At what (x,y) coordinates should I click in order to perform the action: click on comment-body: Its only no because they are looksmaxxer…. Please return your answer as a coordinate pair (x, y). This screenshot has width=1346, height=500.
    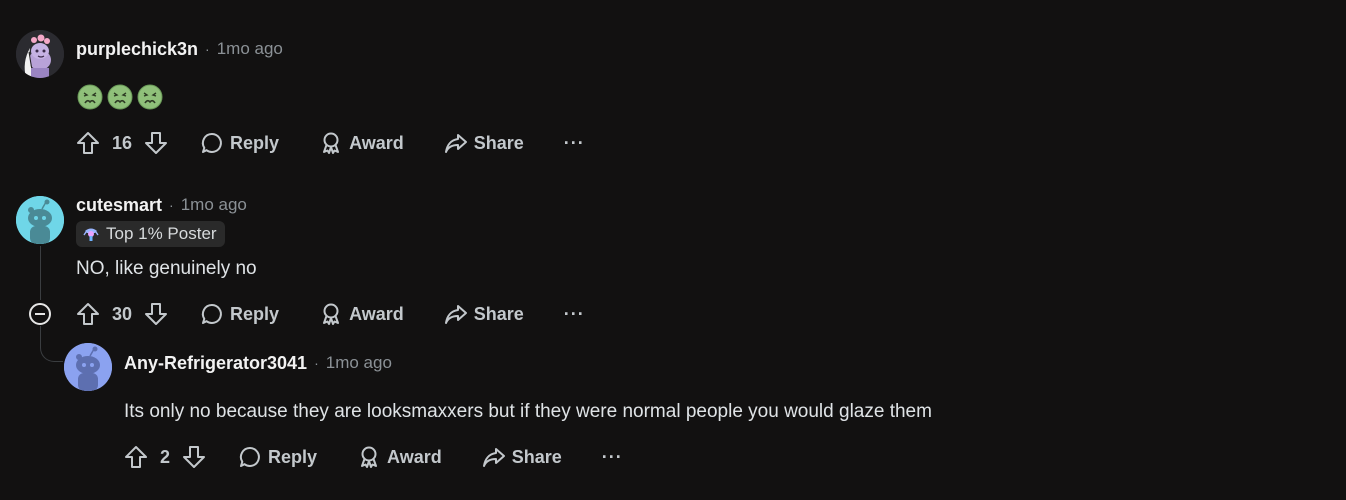
    Looking at the image, I should click on (528, 411).